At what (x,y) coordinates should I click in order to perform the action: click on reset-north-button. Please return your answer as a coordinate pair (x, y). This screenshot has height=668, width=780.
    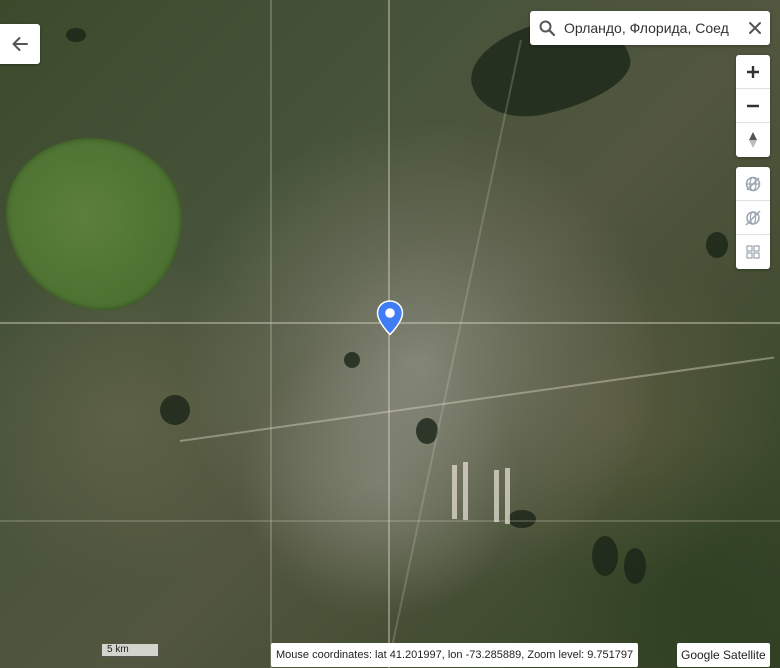
    Looking at the image, I should click on (753, 140).